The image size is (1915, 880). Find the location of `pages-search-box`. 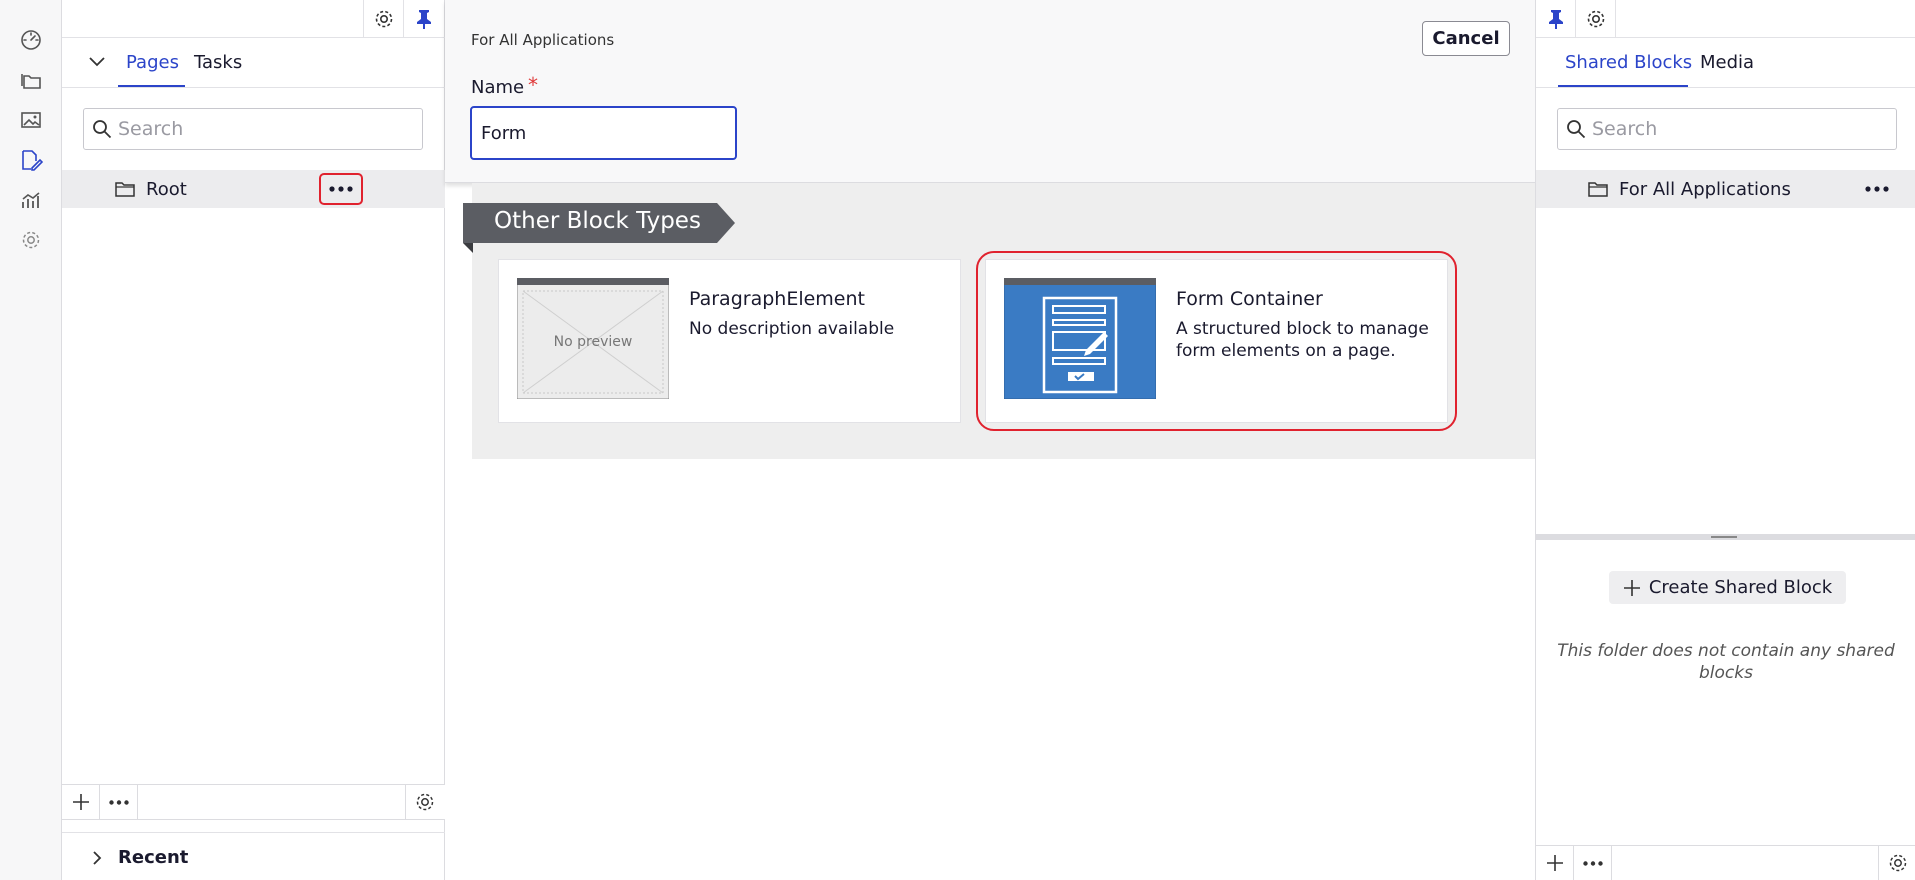

pages-search-box is located at coordinates (253, 129).